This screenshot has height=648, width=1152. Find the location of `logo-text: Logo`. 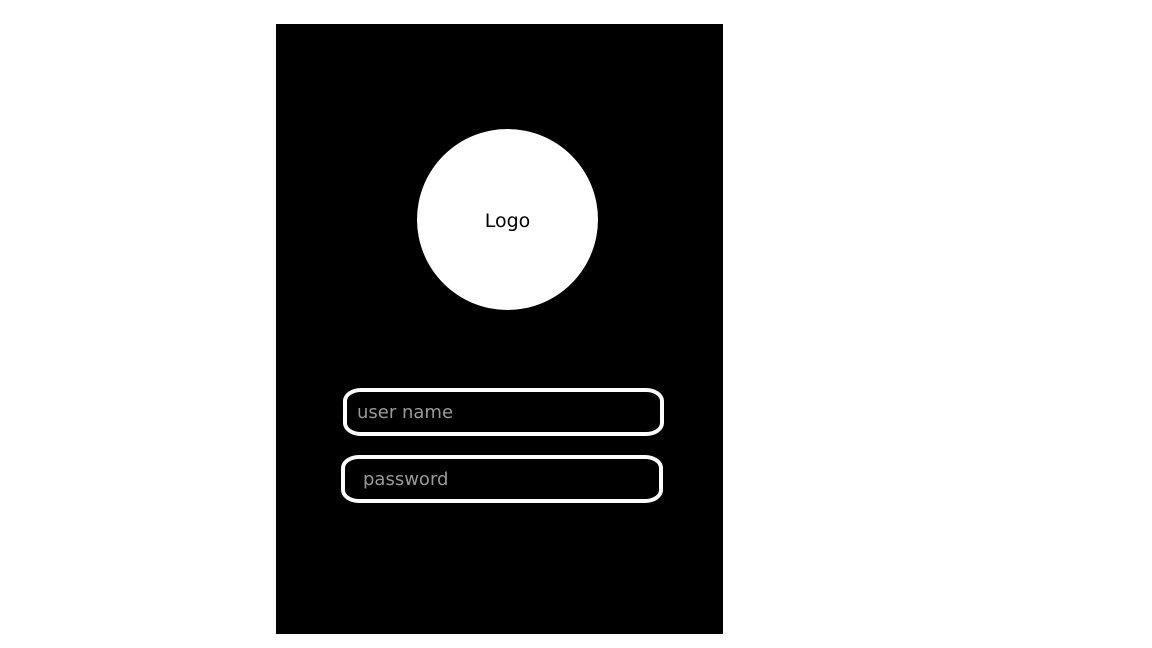

logo-text: Logo is located at coordinates (507, 220).